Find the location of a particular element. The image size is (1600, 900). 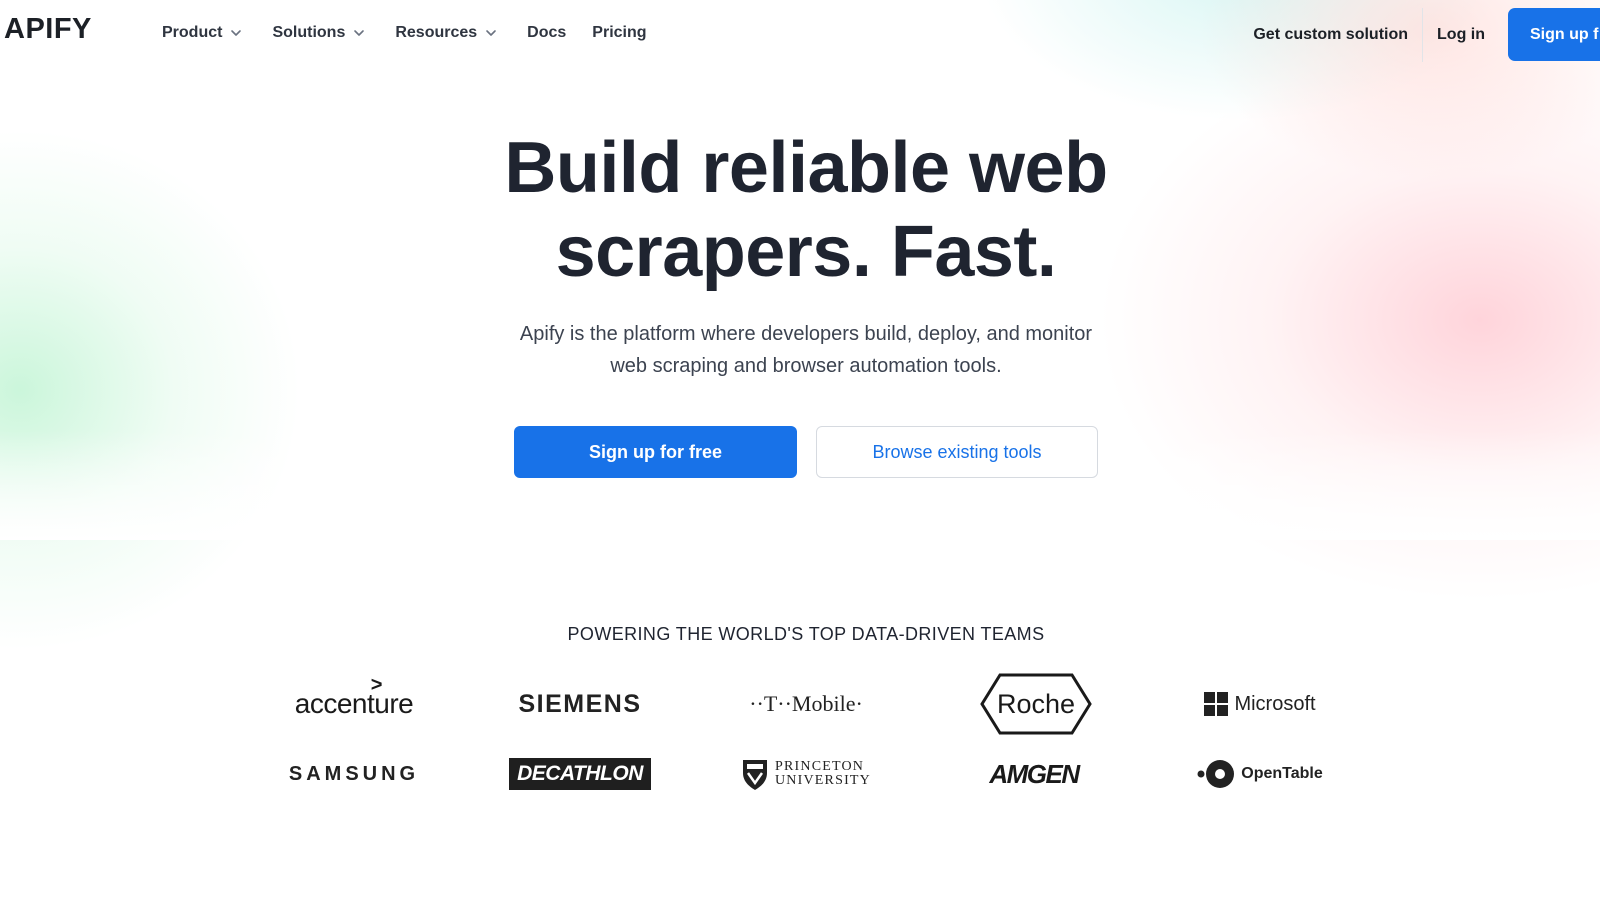

samsung-text: SAMSUNG is located at coordinates (354, 773).